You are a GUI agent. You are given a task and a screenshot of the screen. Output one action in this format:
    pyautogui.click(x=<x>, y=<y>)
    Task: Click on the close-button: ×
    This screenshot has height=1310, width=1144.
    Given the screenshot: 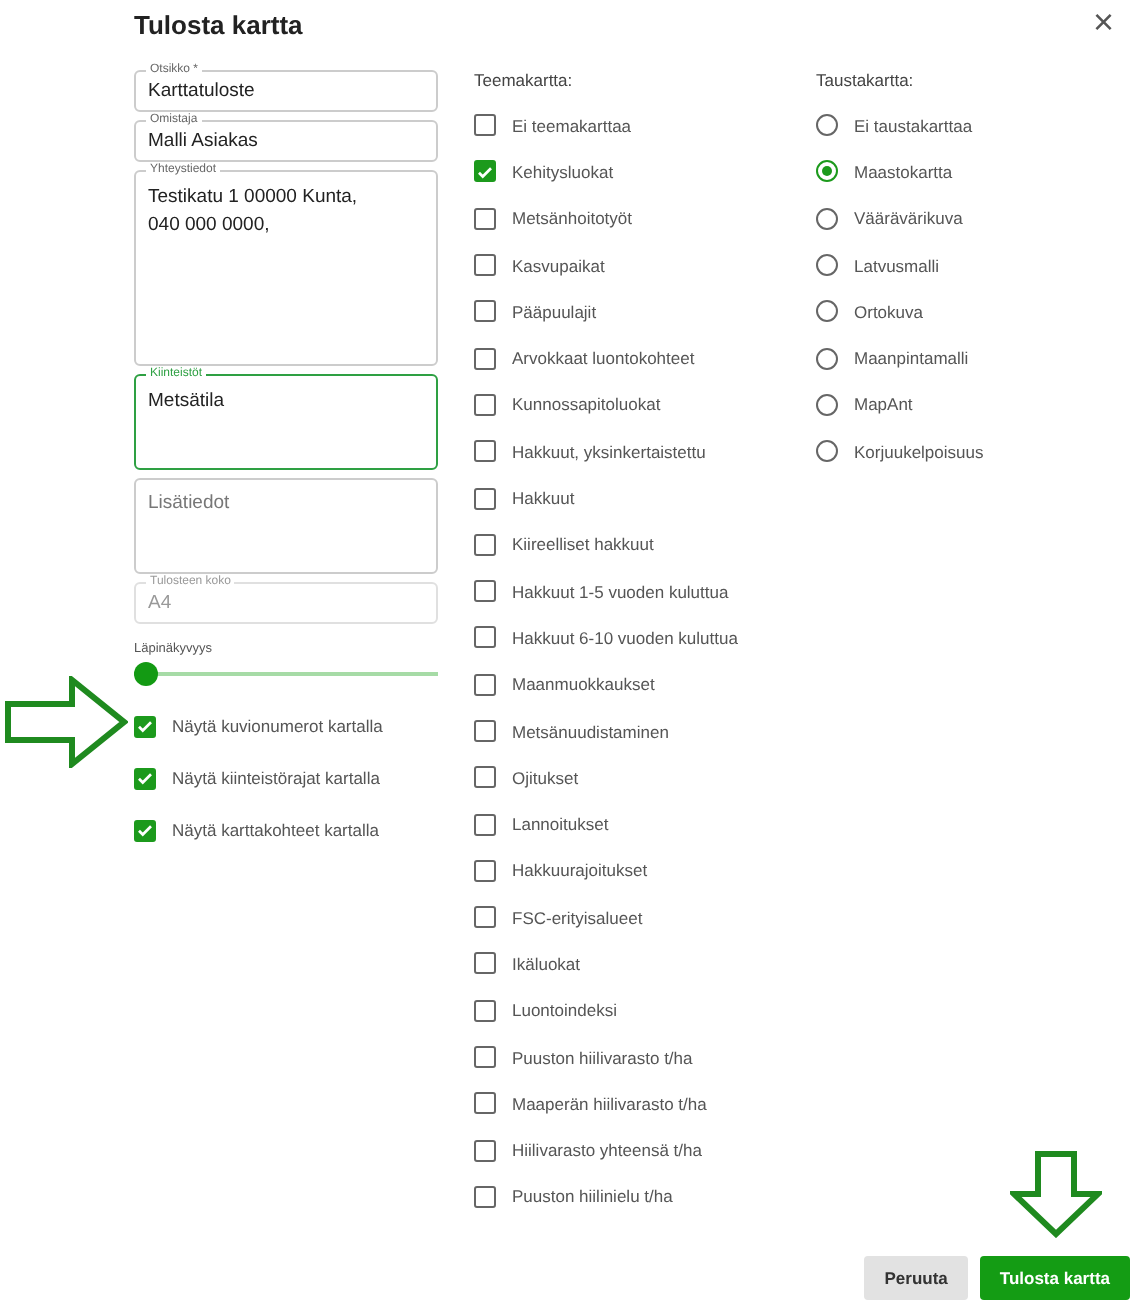 What is the action you would take?
    pyautogui.click(x=1103, y=22)
    